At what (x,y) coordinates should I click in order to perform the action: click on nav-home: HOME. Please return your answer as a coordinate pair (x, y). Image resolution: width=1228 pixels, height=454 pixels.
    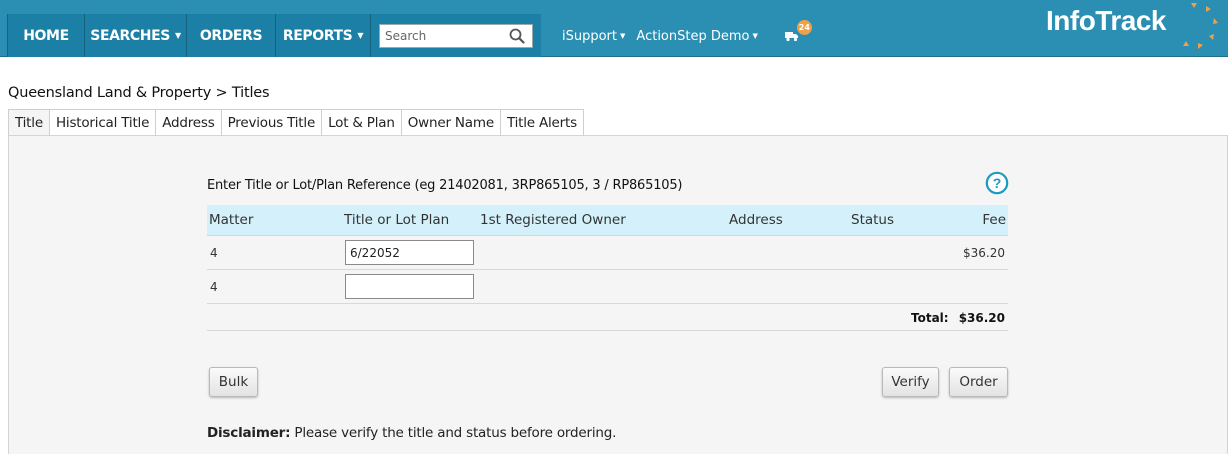
    Looking at the image, I should click on (46, 35).